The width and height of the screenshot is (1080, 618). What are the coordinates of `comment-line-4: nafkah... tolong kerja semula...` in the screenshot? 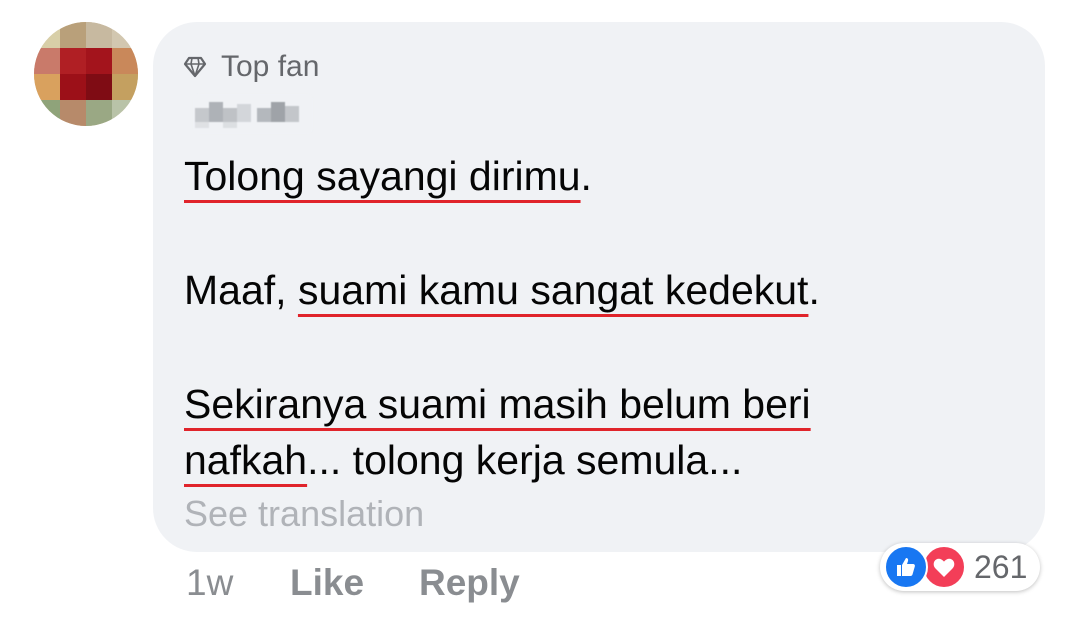 It's located at (463, 460).